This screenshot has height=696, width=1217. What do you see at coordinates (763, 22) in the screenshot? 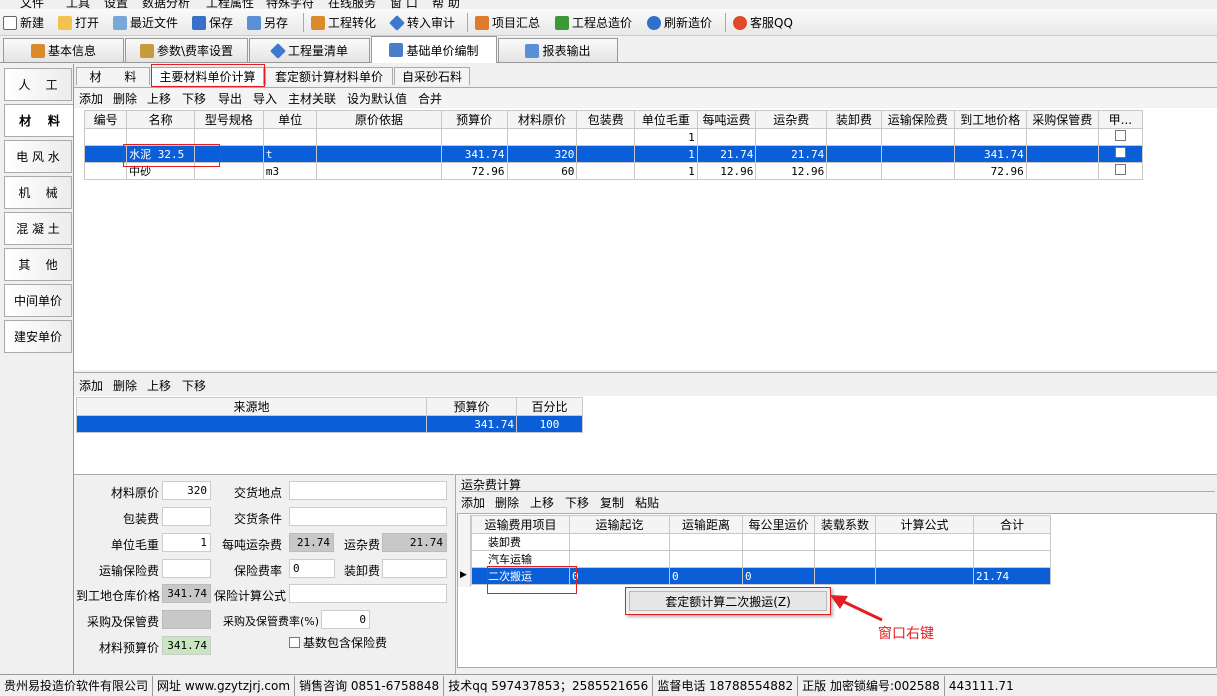
I see `qq-service-button: 客服QQ` at bounding box center [763, 22].